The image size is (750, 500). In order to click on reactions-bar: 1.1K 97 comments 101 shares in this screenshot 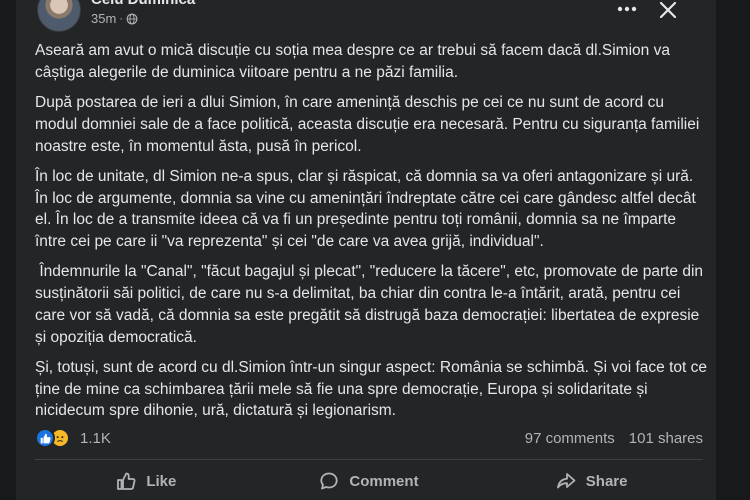, I will do `click(369, 438)`.